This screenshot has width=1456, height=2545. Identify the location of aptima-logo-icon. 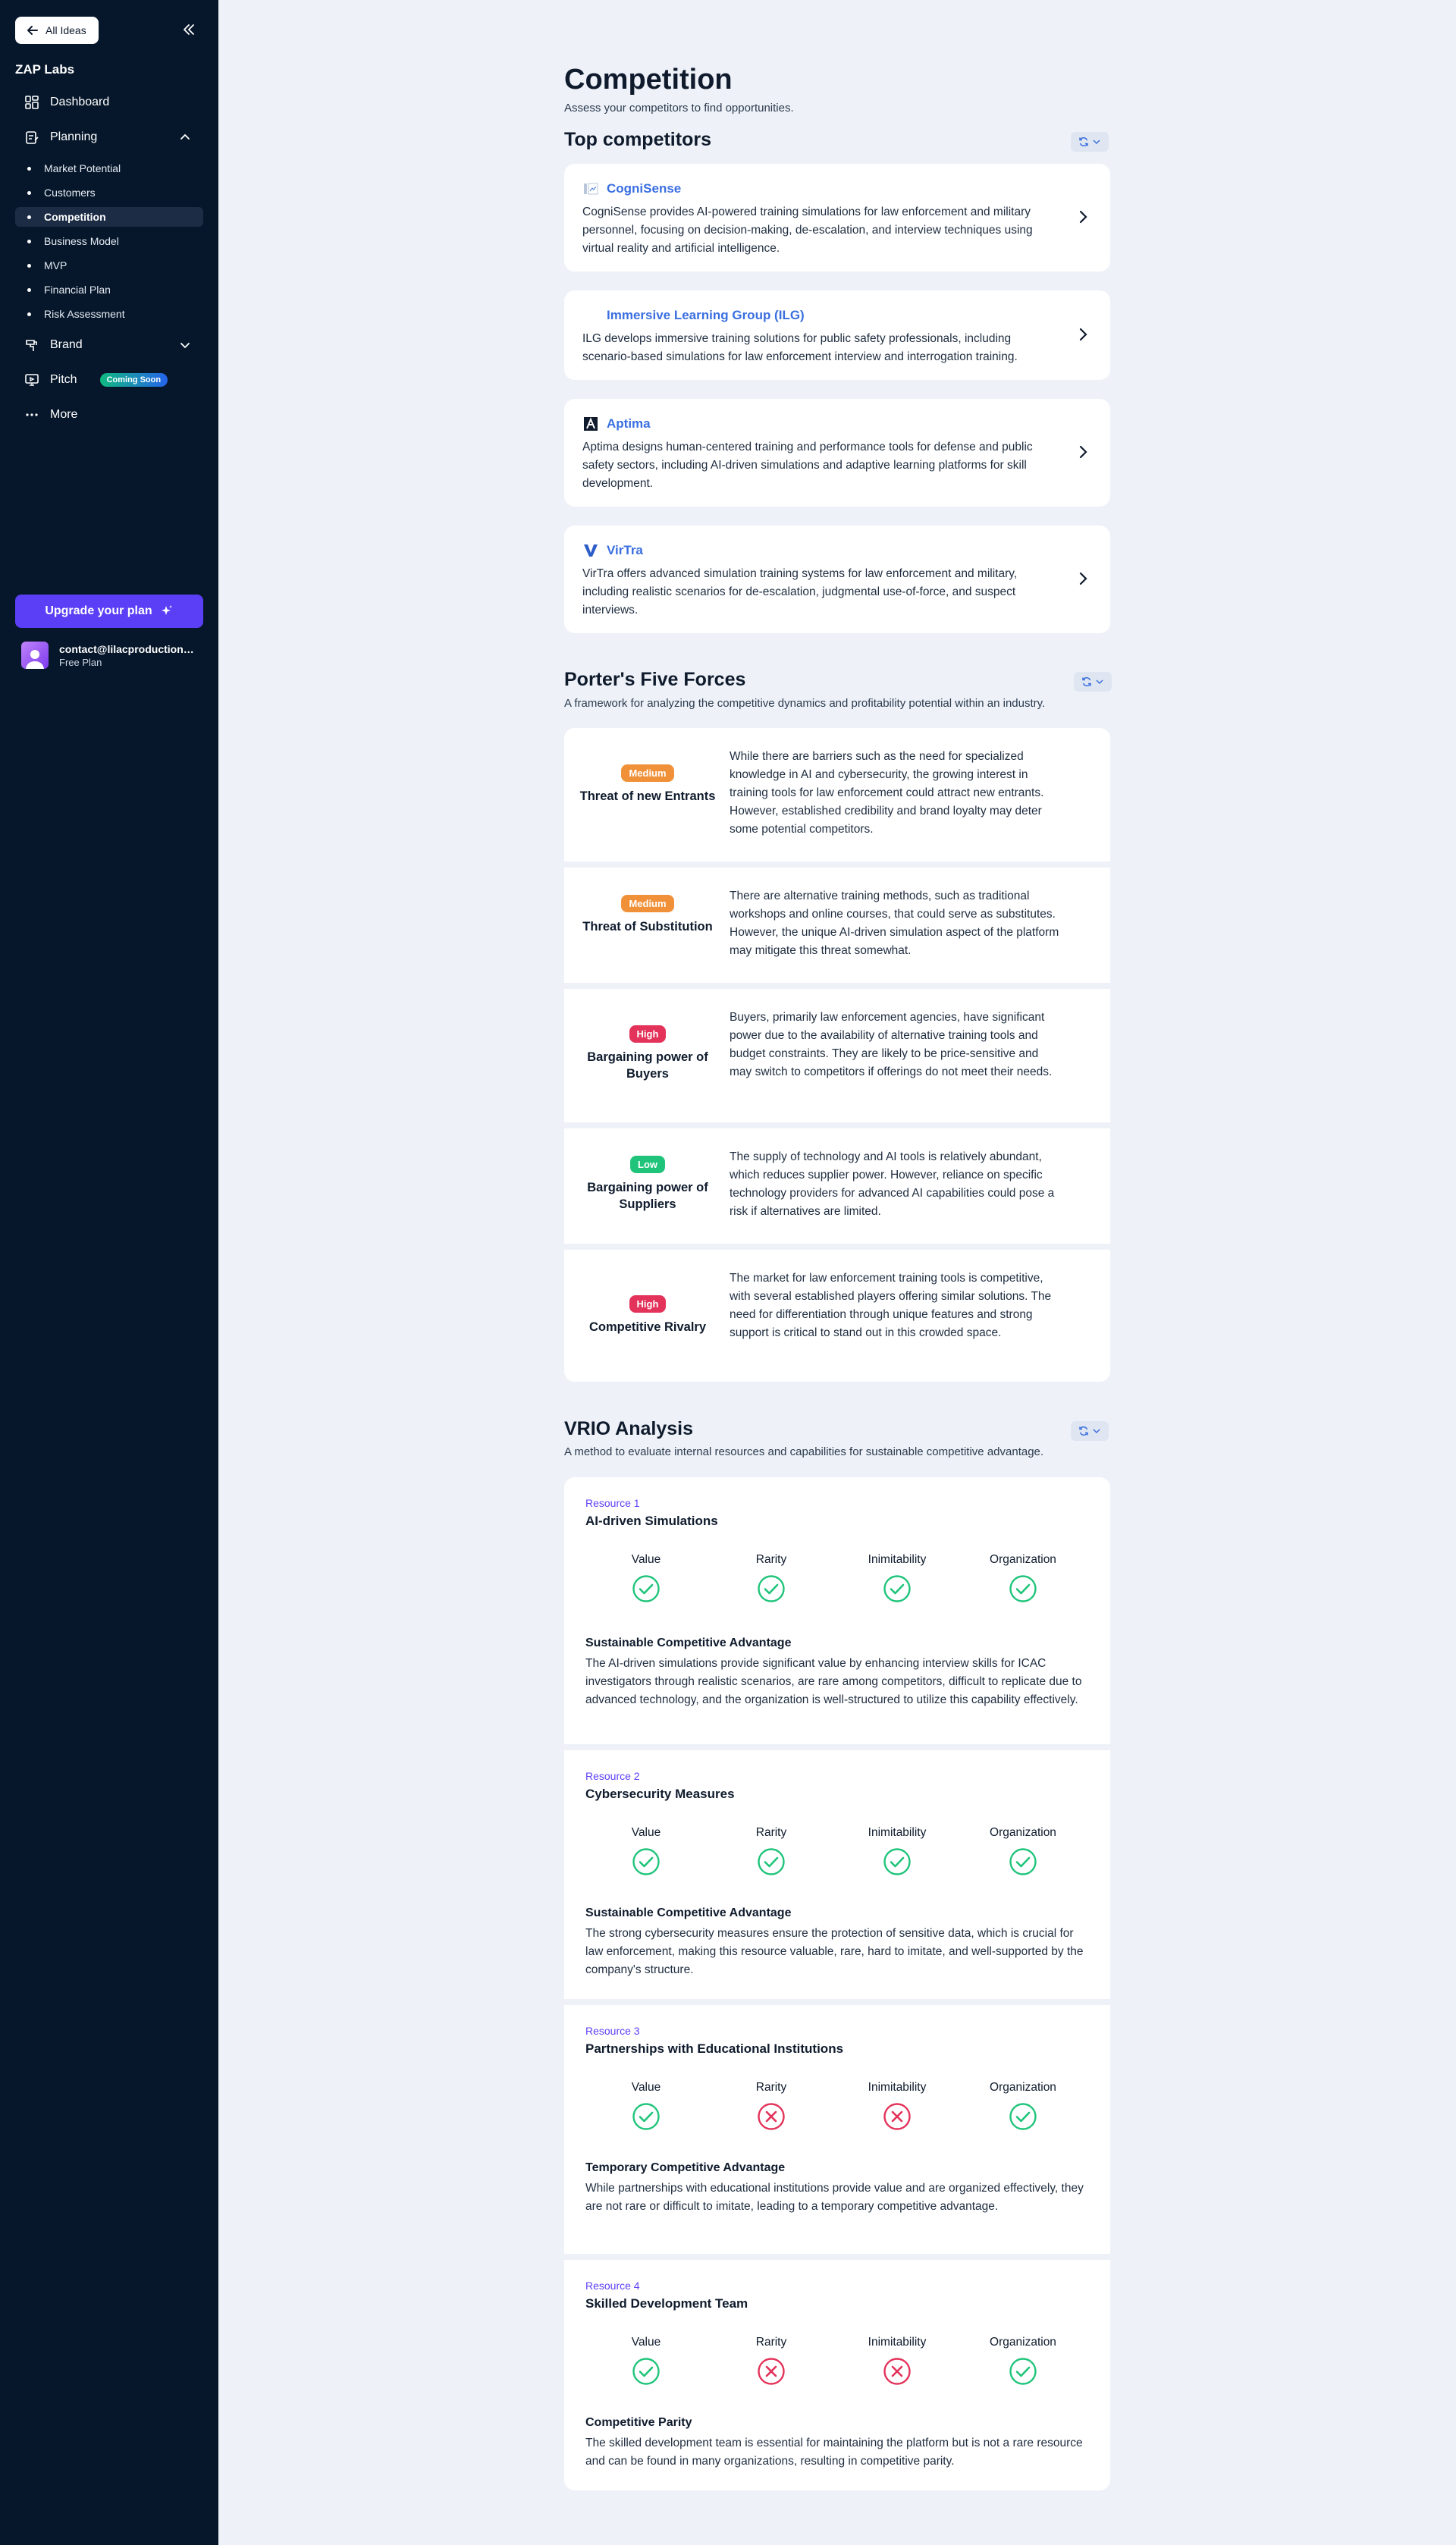
(590, 424).